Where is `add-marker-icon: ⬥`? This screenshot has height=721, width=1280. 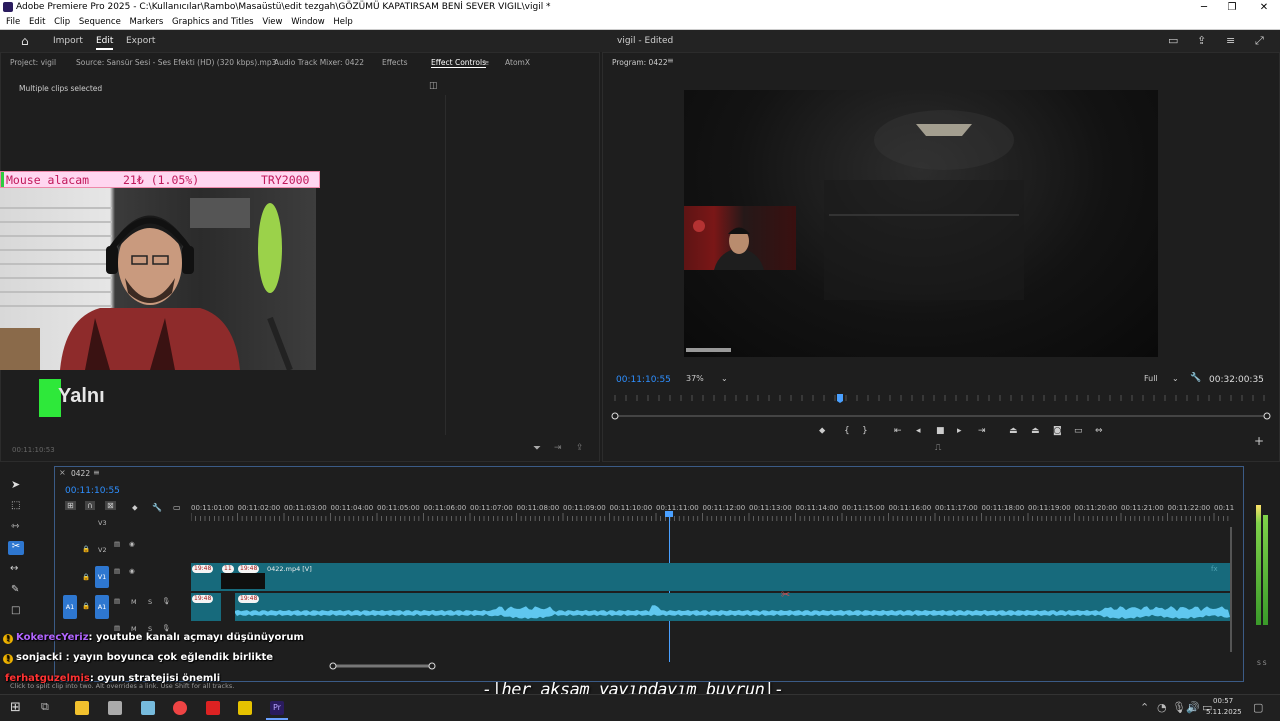
add-marker-icon: ⬥ is located at coordinates (135, 508).